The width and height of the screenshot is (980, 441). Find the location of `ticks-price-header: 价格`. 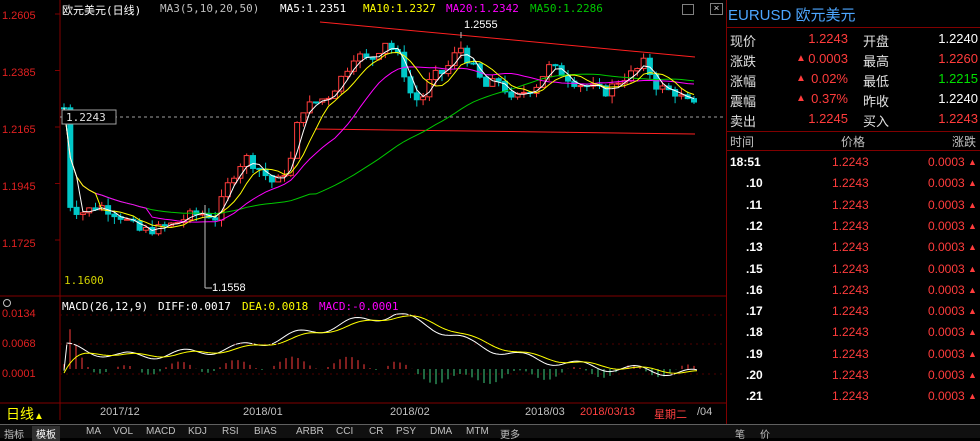

ticks-price-header: 价格 is located at coordinates (853, 142).